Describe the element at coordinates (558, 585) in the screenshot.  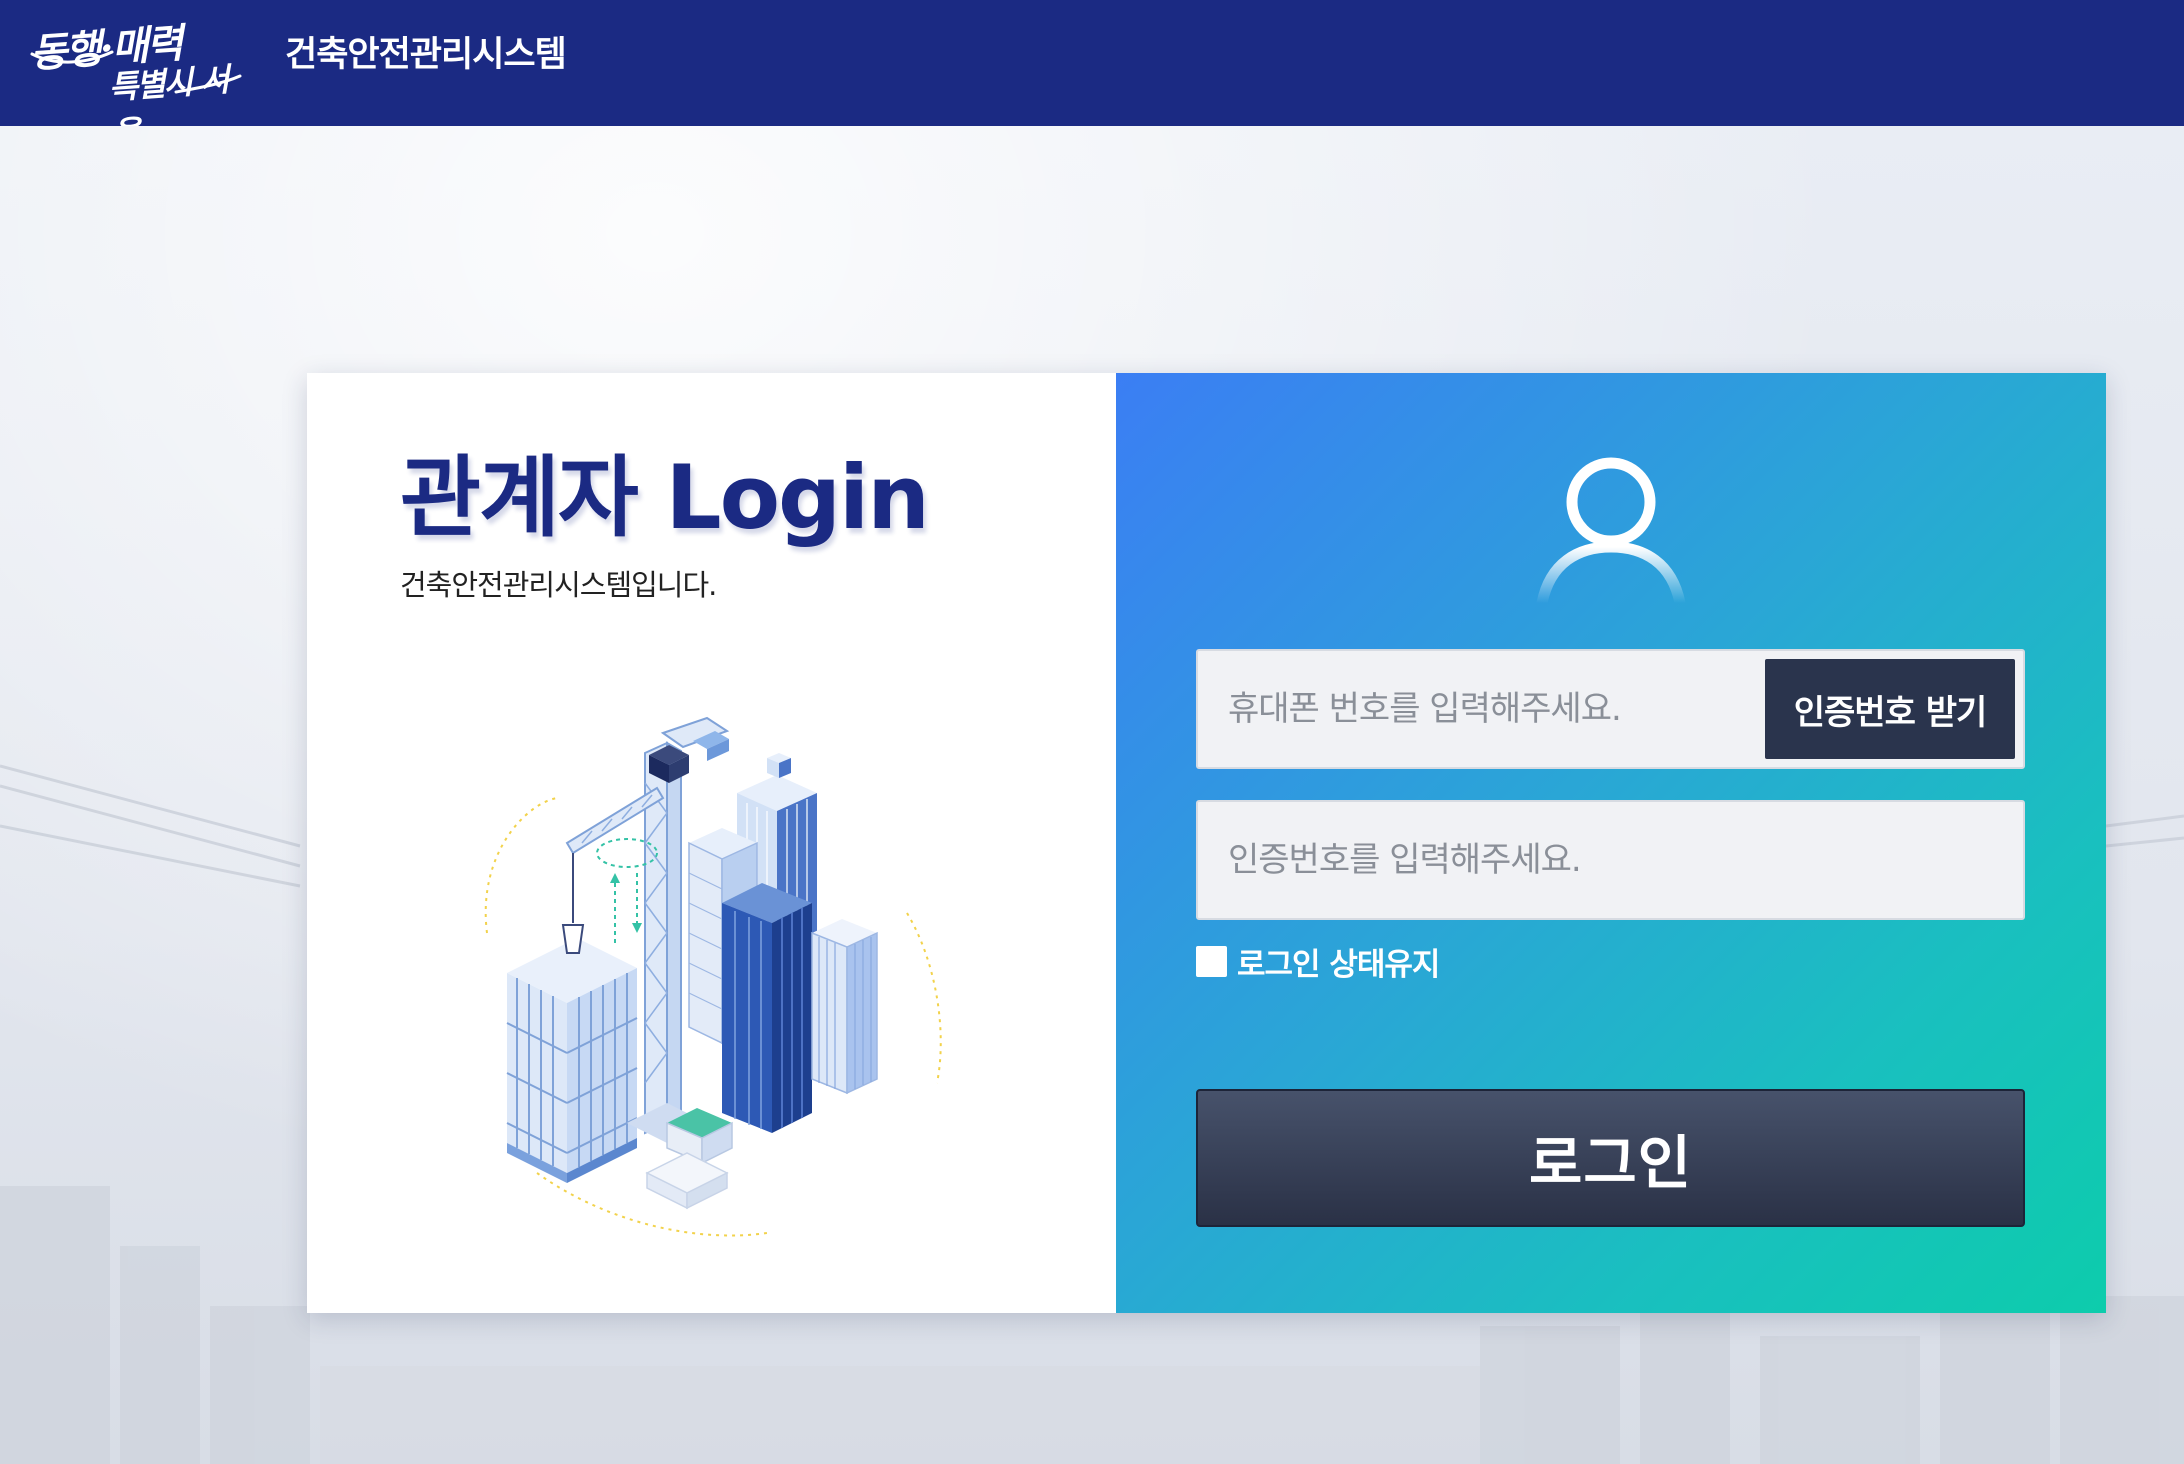
I see `login-subtitle: 건축안전관리시스템입니다.` at that location.